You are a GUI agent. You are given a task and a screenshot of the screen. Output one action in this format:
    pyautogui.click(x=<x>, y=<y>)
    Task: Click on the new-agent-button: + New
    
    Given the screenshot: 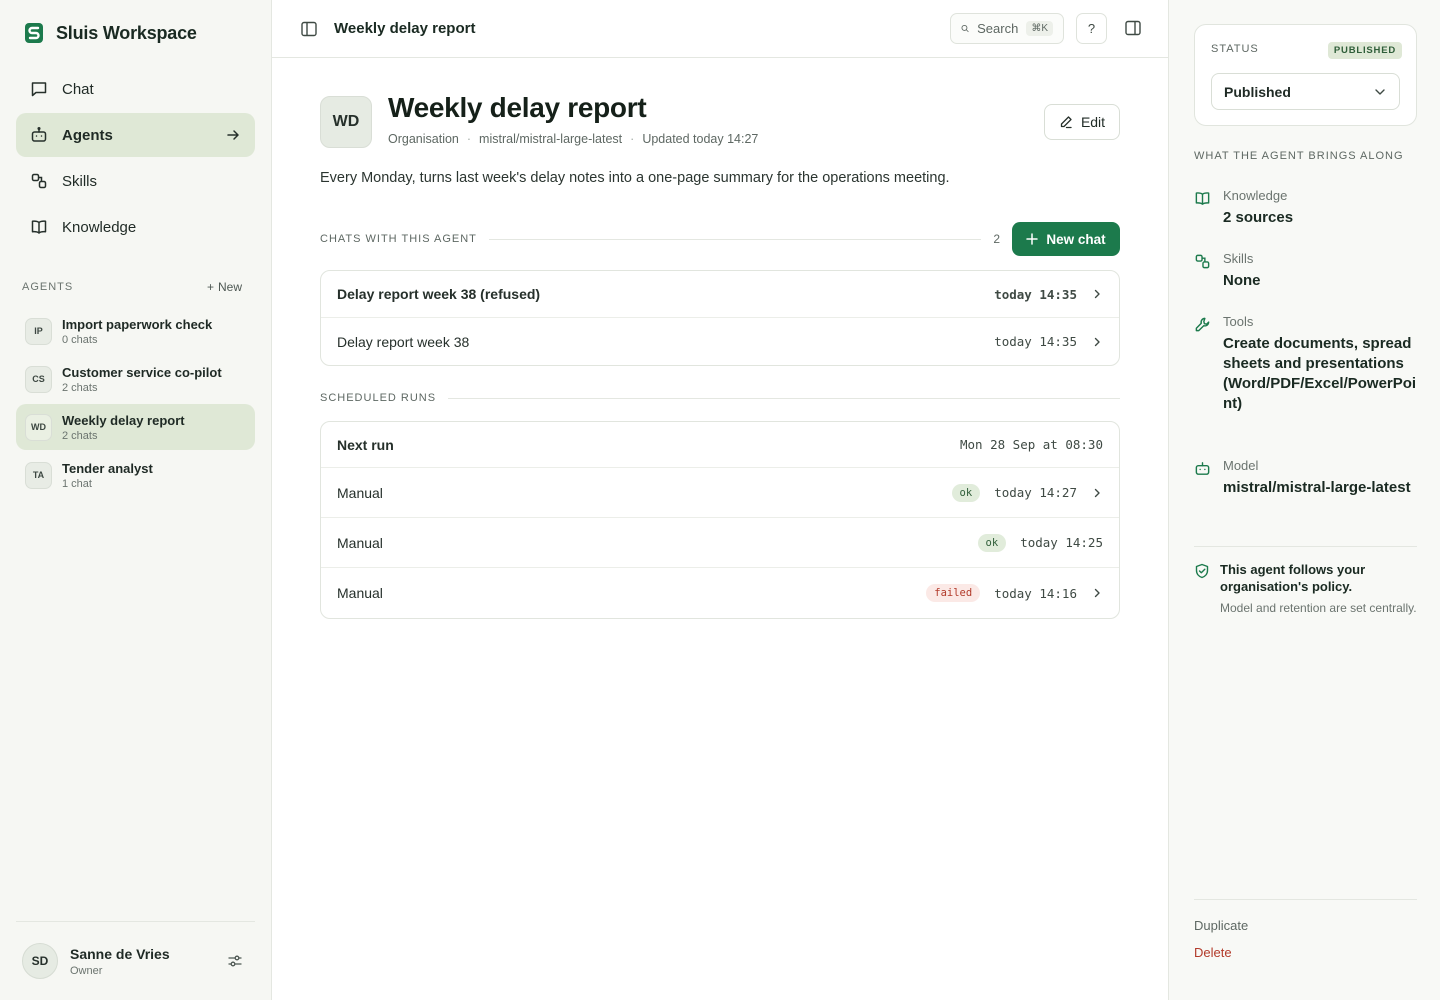 What is the action you would take?
    pyautogui.click(x=224, y=287)
    